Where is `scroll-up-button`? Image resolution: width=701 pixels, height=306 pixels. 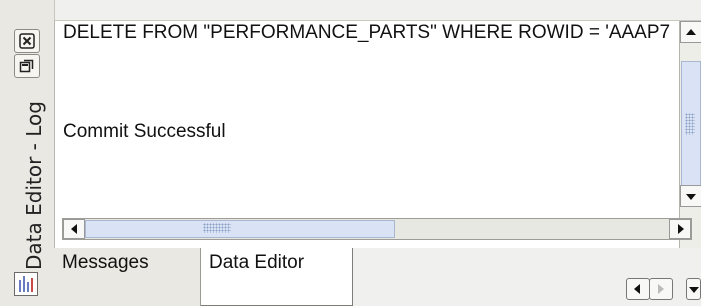
scroll-up-button is located at coordinates (690, 32).